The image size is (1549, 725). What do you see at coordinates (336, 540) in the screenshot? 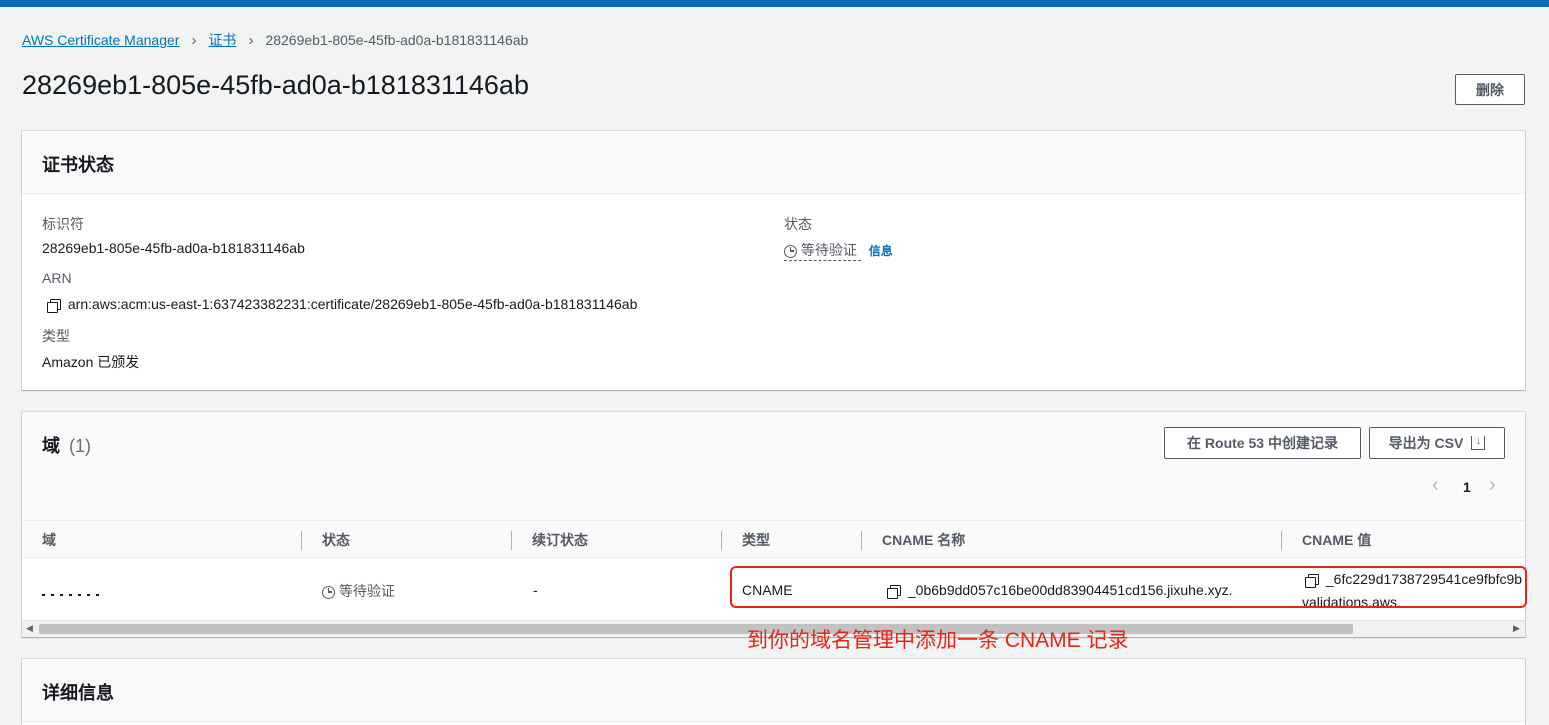
I see `column-header-status: 状态` at bounding box center [336, 540].